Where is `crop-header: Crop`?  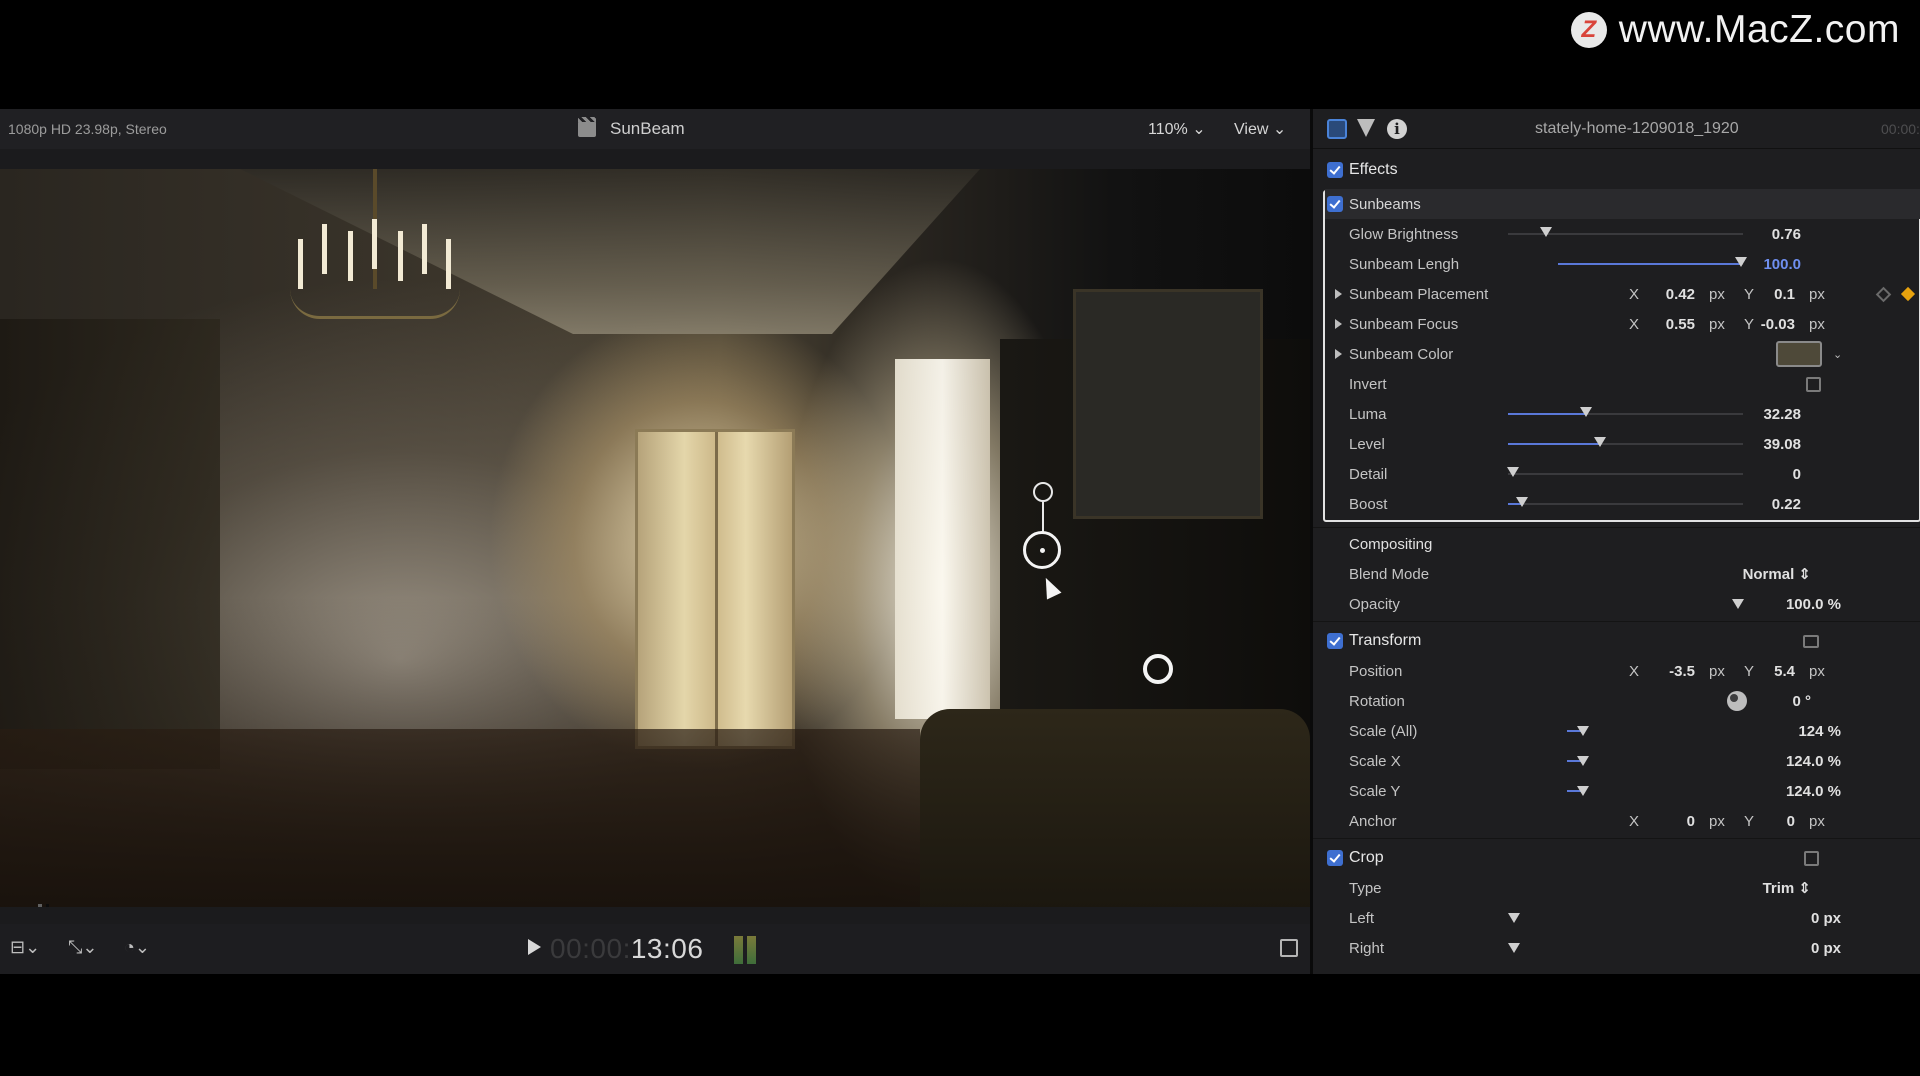 crop-header: Crop is located at coordinates (1616, 858).